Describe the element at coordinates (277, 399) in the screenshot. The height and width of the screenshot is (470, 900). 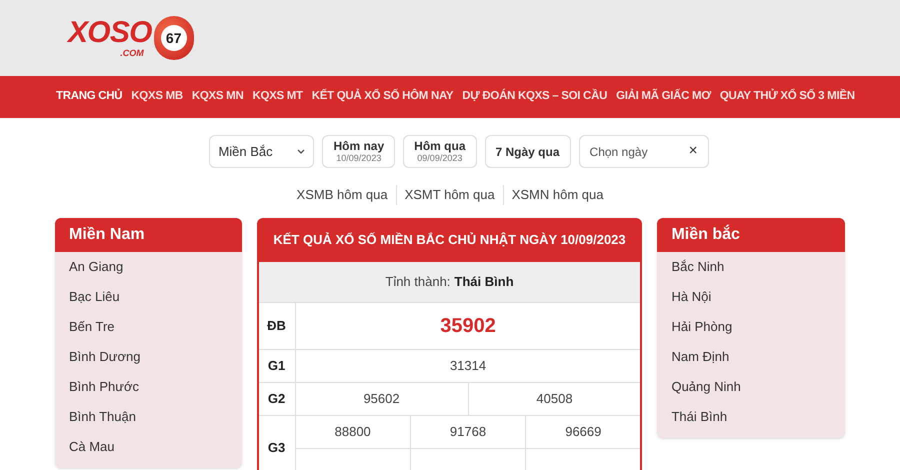
I see `prize-label: G2` at that location.